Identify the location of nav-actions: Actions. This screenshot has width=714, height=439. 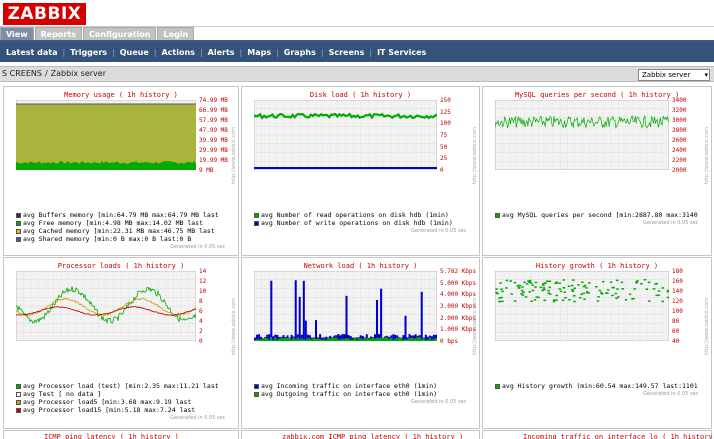
(180, 52).